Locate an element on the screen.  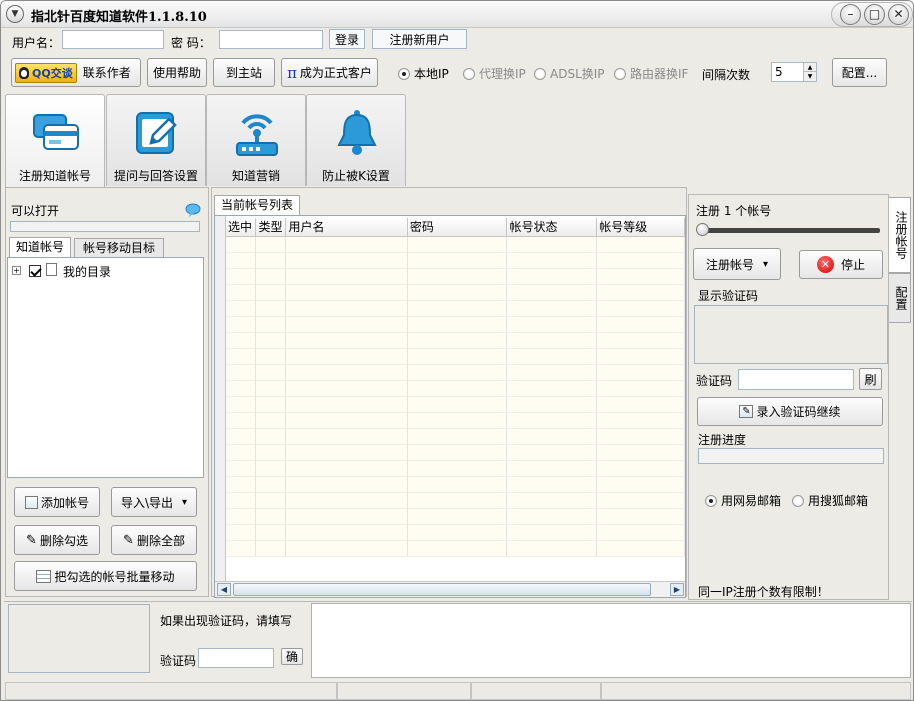
refresh-captcha-button: 刷 is located at coordinates (870, 379).